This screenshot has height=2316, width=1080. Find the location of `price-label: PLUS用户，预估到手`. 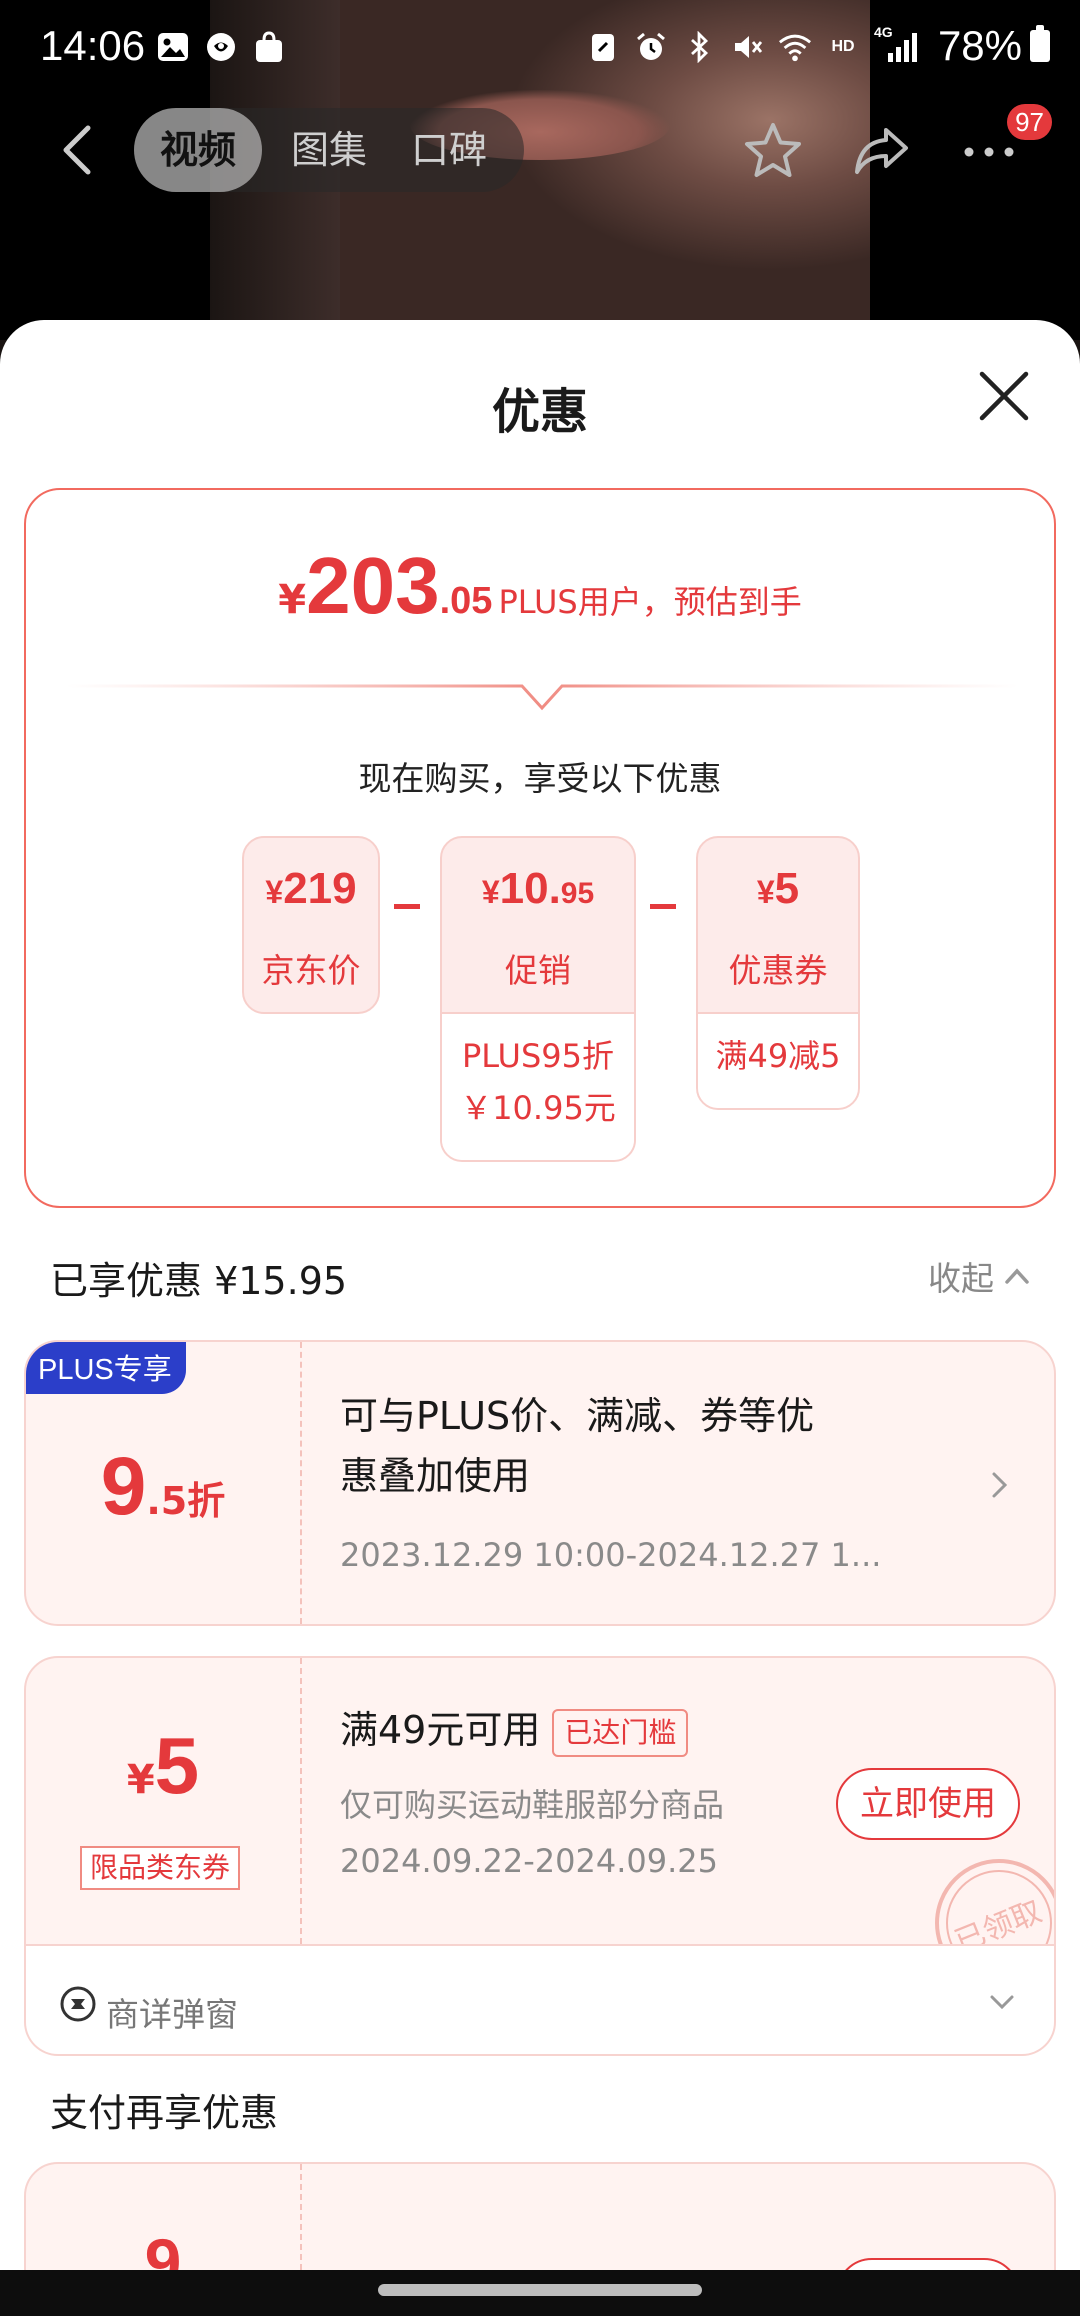

price-label: PLUS用户，预估到手 is located at coordinates (650, 602).